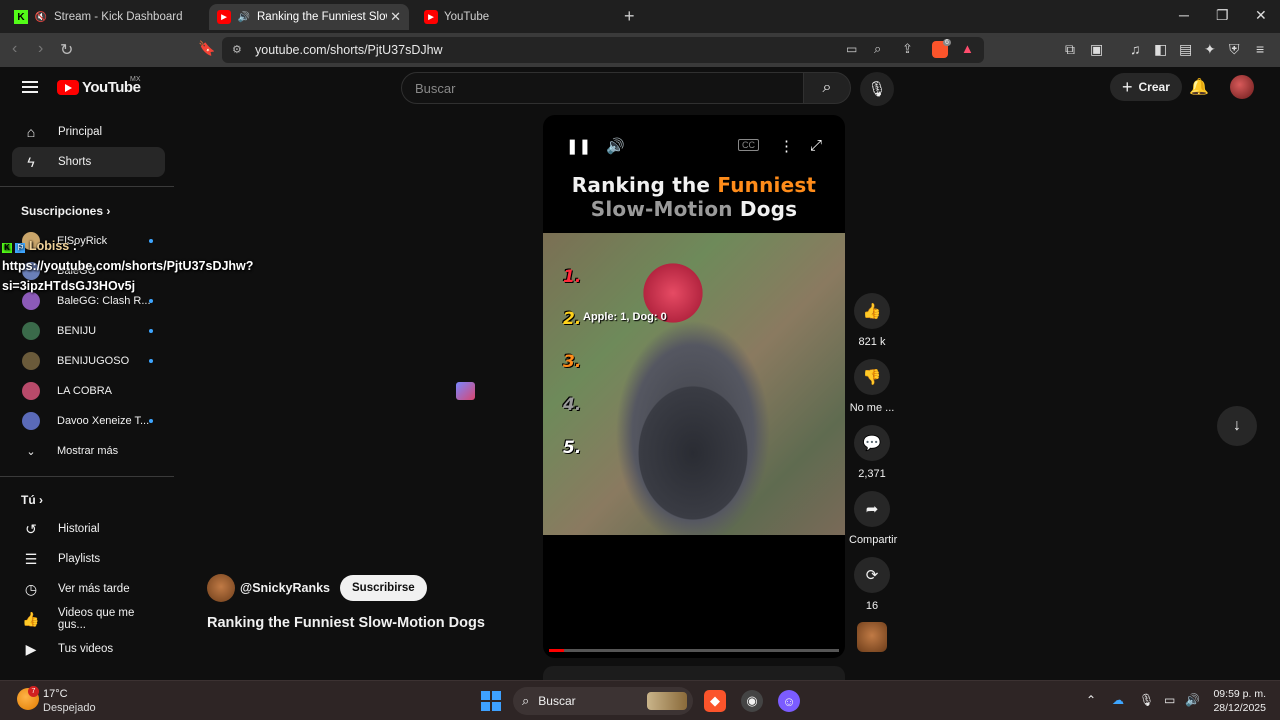 This screenshot has height=720, width=1280. What do you see at coordinates (872, 377) in the screenshot?
I see `thumbs-down-icon: 👎` at bounding box center [872, 377].